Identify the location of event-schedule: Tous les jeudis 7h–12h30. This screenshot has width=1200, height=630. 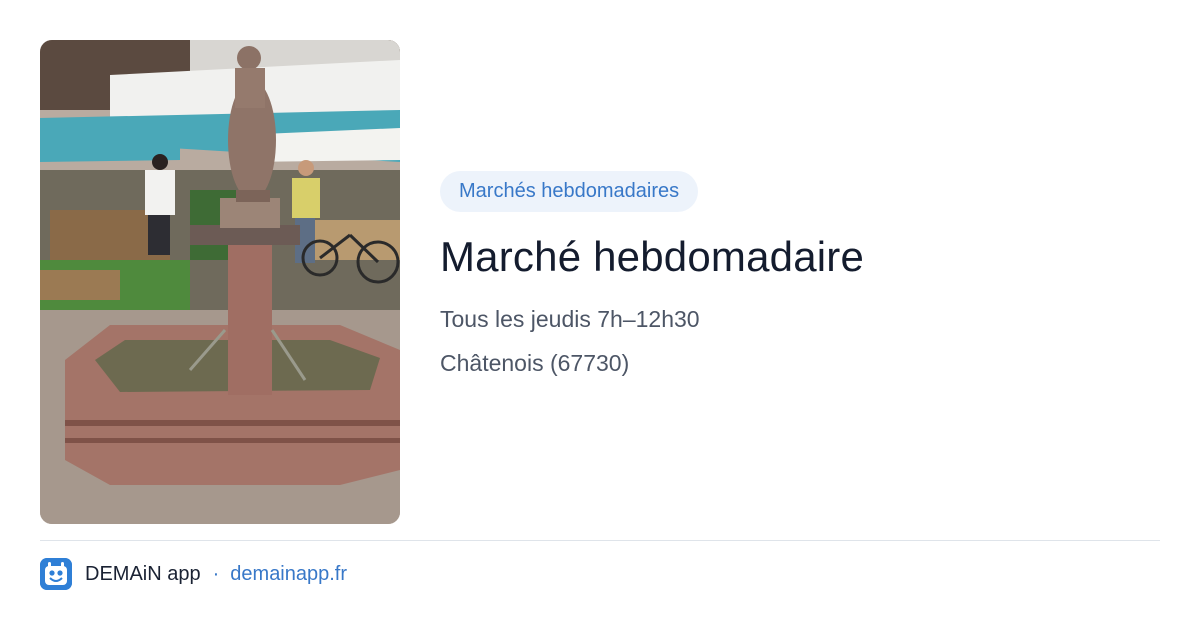
(570, 319).